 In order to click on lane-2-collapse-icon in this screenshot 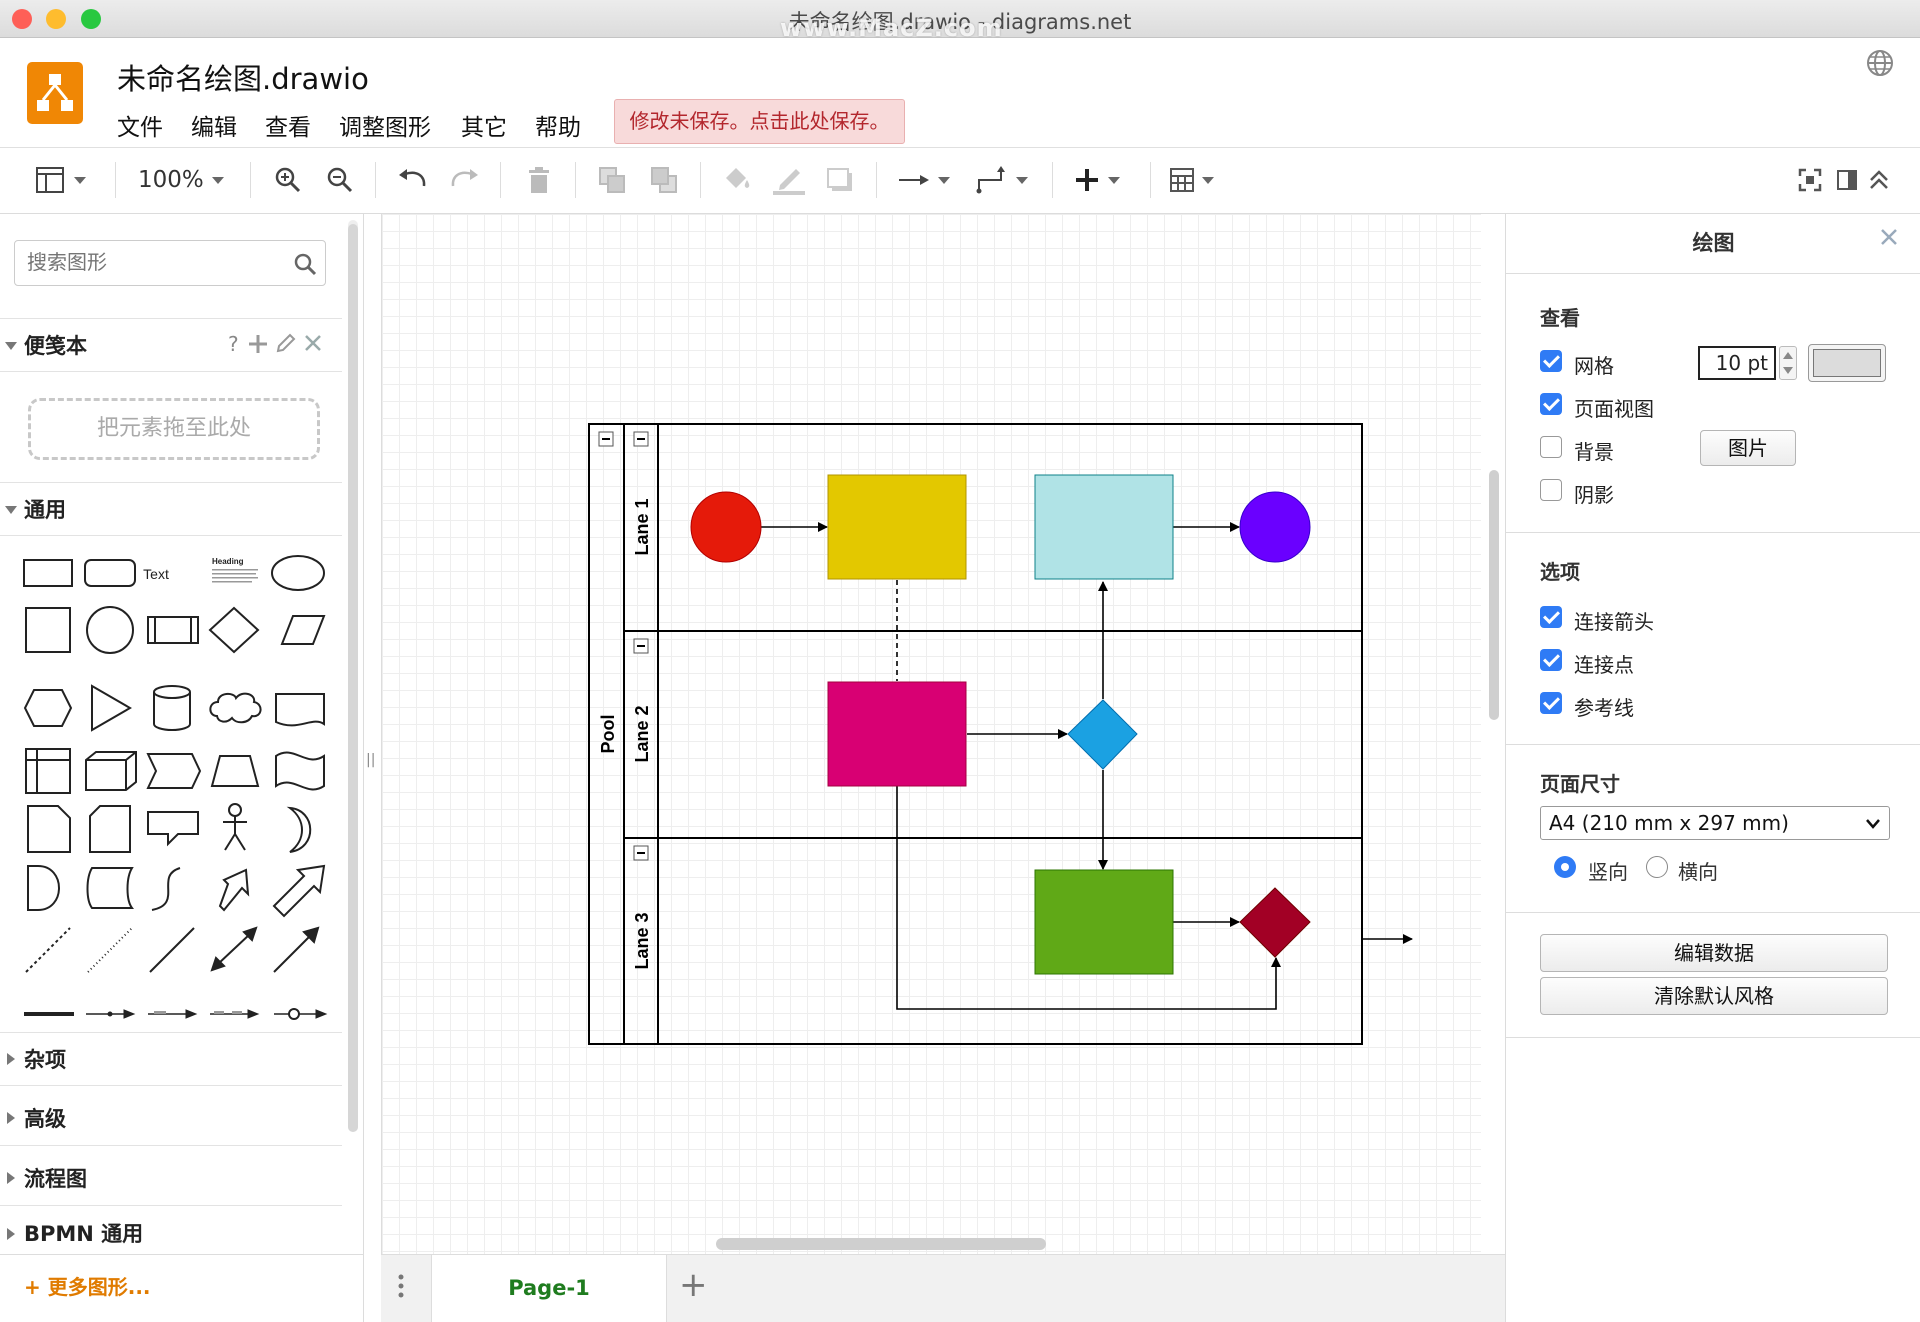, I will do `click(641, 646)`.